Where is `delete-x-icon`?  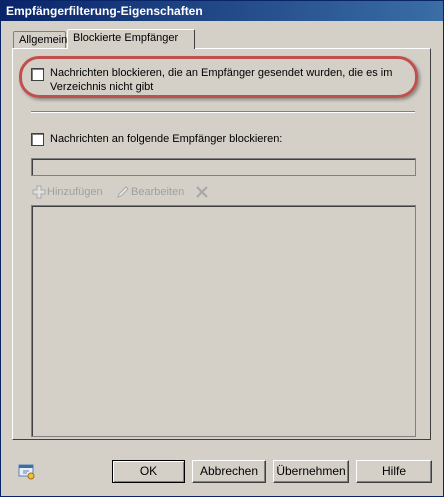 delete-x-icon is located at coordinates (202, 192).